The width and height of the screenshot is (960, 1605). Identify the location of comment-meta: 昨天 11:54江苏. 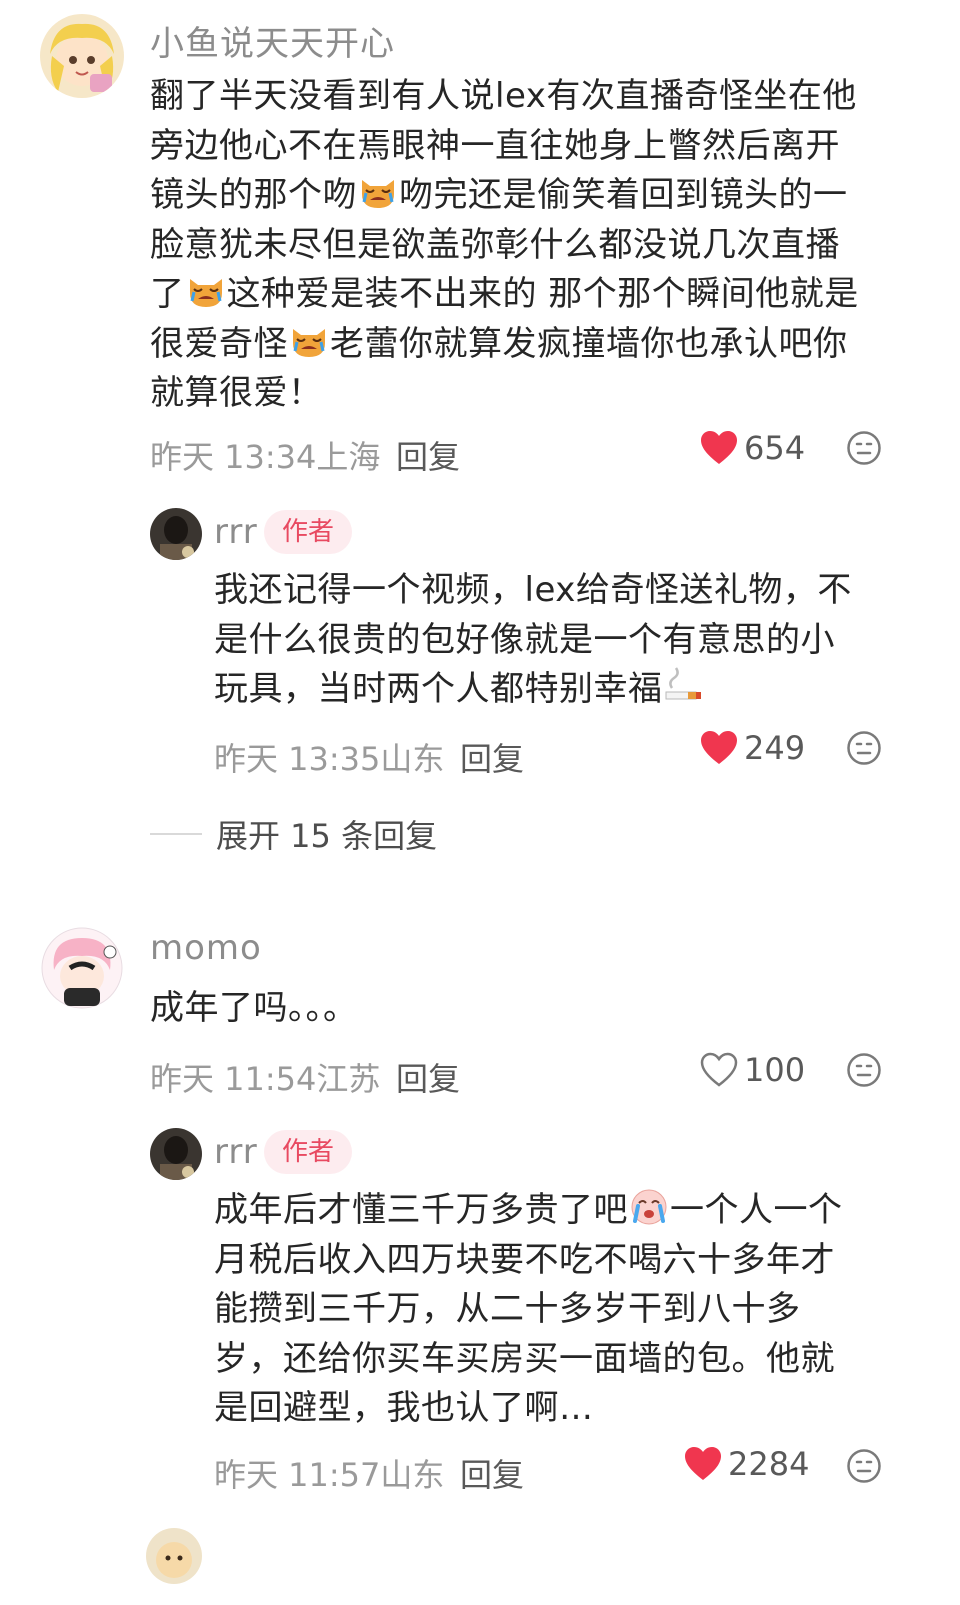
(265, 1077).